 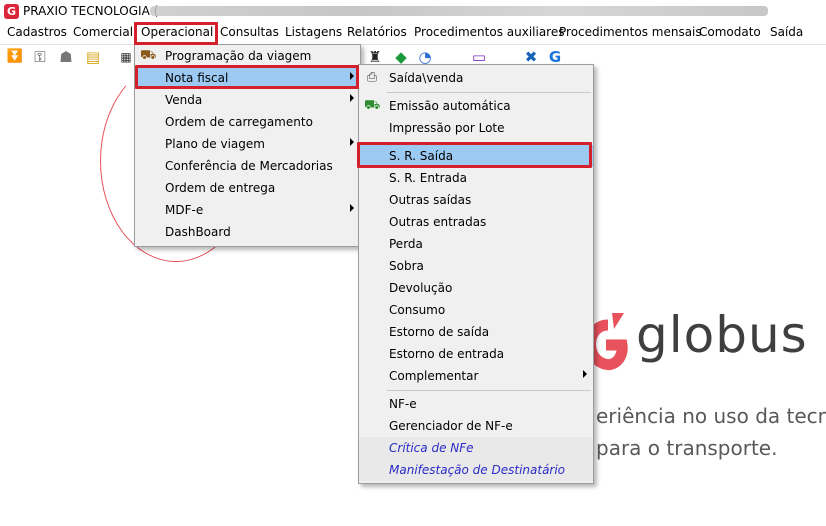 I want to click on highlight-sr-saida, so click(x=474, y=155).